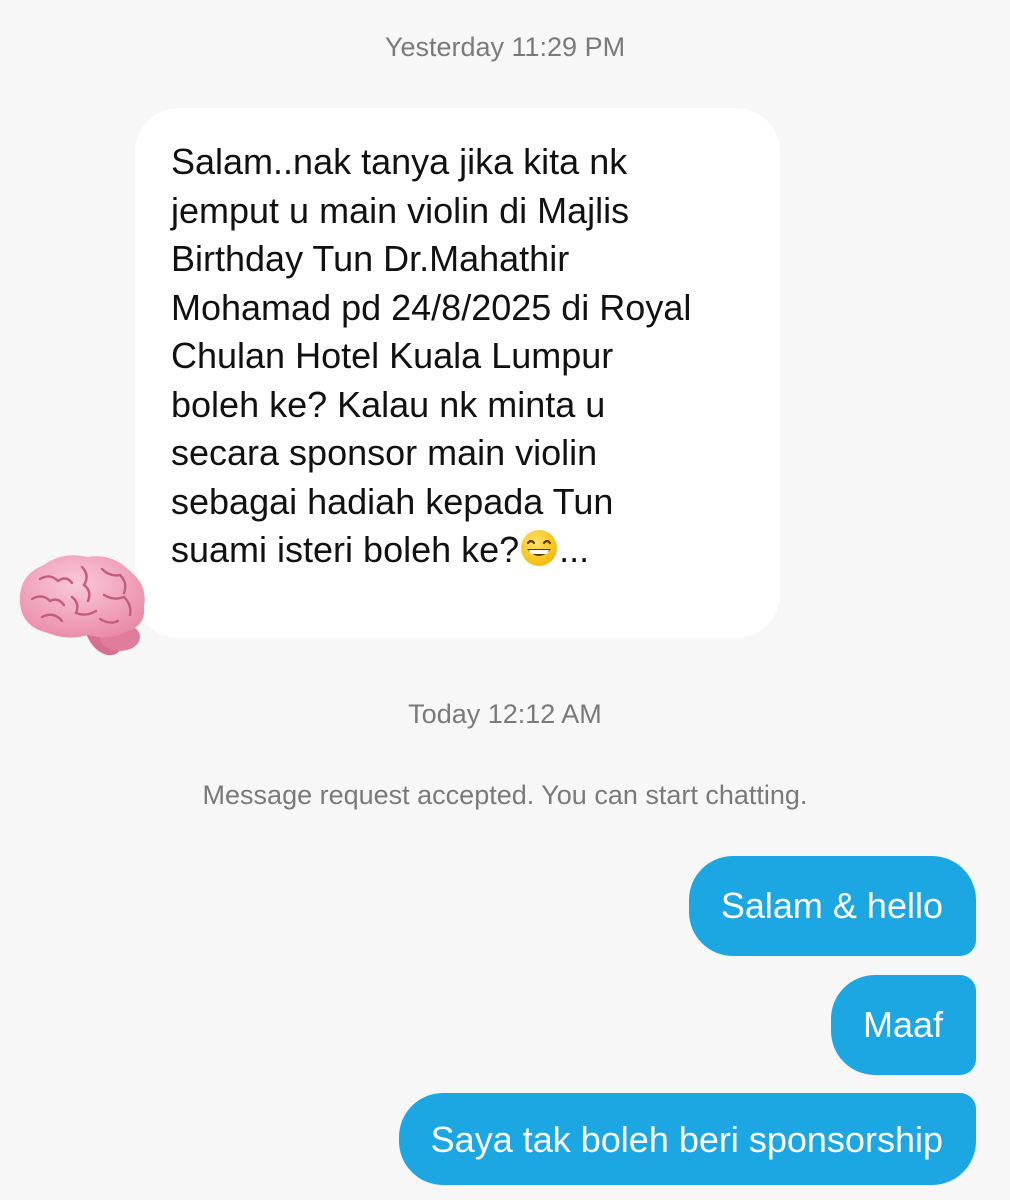  What do you see at coordinates (392, 501) in the screenshot?
I see `message-line-8: sebagai hadiah kepada Tun` at bounding box center [392, 501].